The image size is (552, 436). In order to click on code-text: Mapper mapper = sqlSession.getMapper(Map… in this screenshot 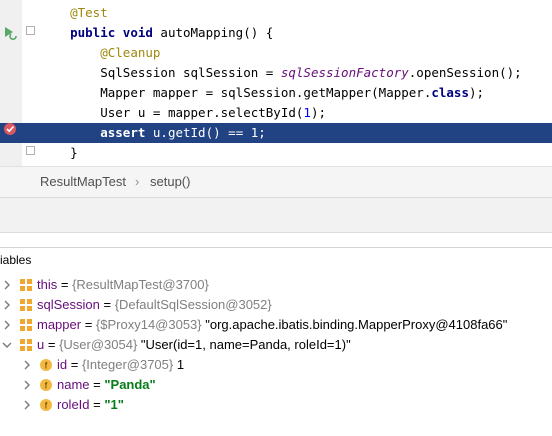, I will do `click(262, 93)`.